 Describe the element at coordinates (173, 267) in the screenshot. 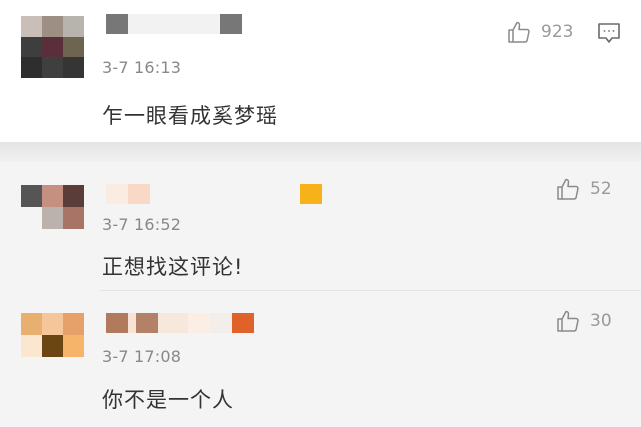

I see `comment-text: 正想找这评论!` at that location.